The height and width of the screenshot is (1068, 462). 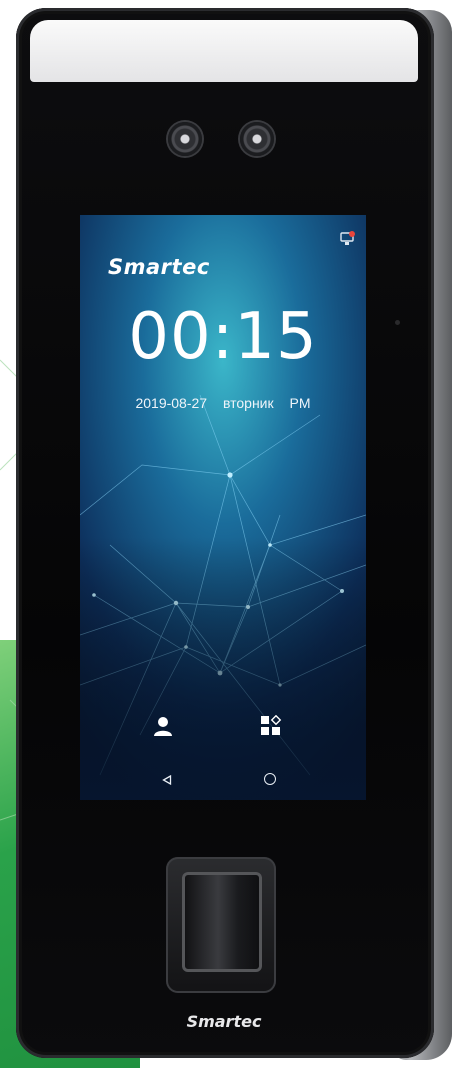 I want to click on clock-time: 00:15, so click(x=223, y=337).